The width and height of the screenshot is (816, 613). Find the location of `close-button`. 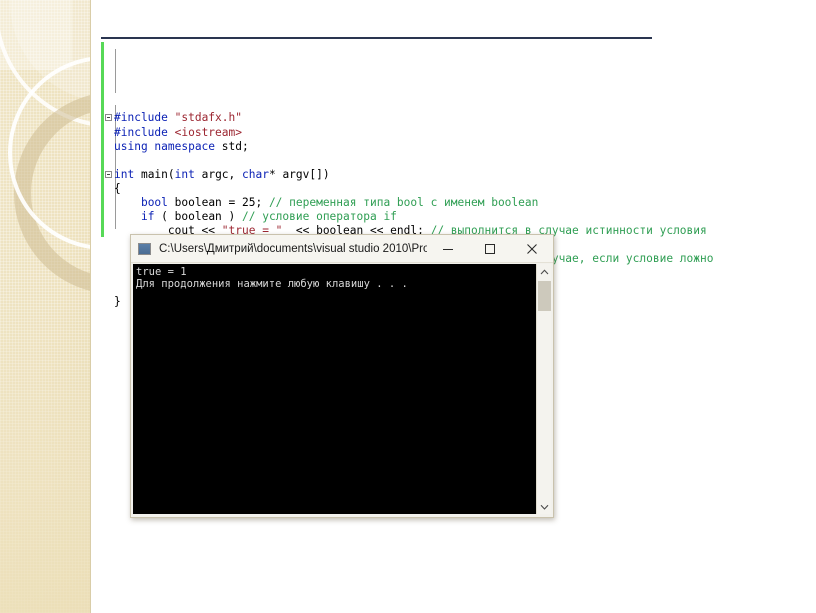

close-button is located at coordinates (532, 248).